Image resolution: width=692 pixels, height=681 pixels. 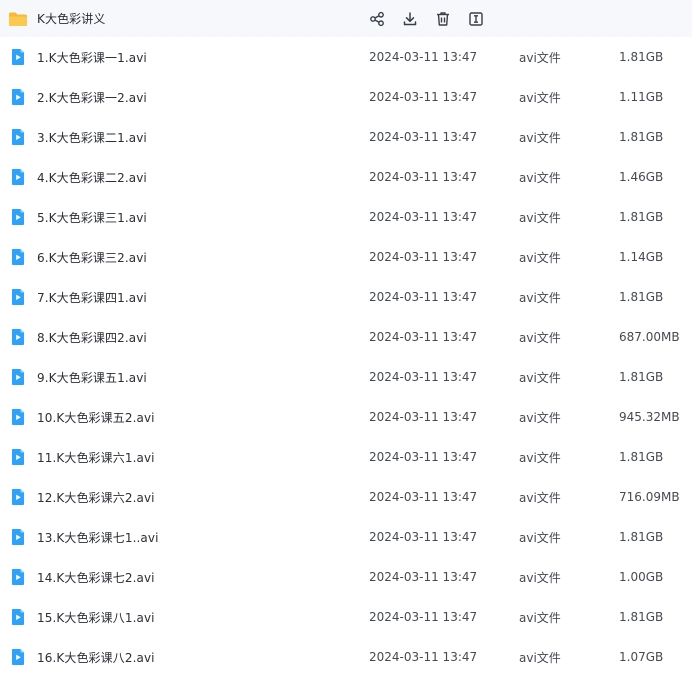 What do you see at coordinates (92, 337) in the screenshot?
I see `file-name: 8.K大色彩课四2.avi` at bounding box center [92, 337].